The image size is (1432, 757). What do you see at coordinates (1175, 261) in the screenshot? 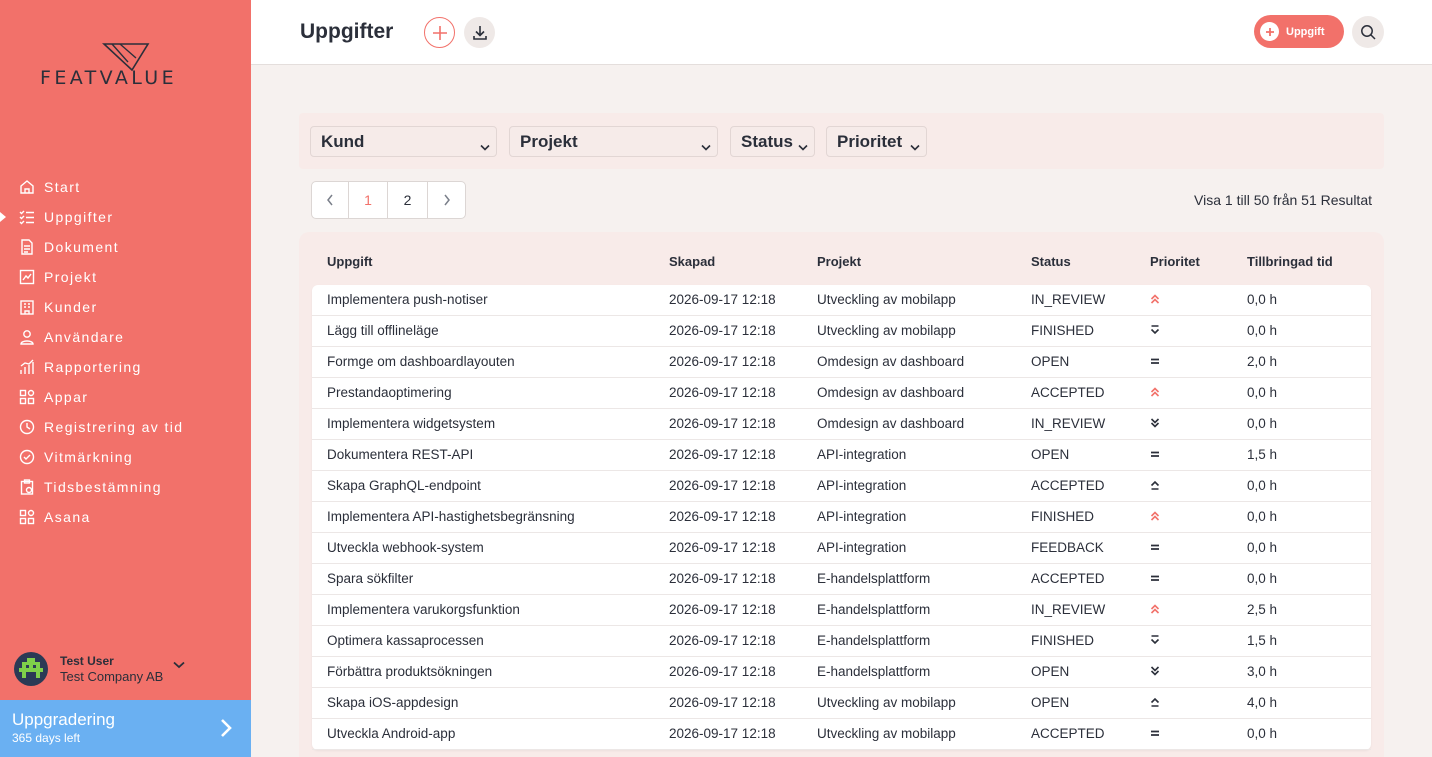
I see `column-header-priority: Prioritet` at bounding box center [1175, 261].